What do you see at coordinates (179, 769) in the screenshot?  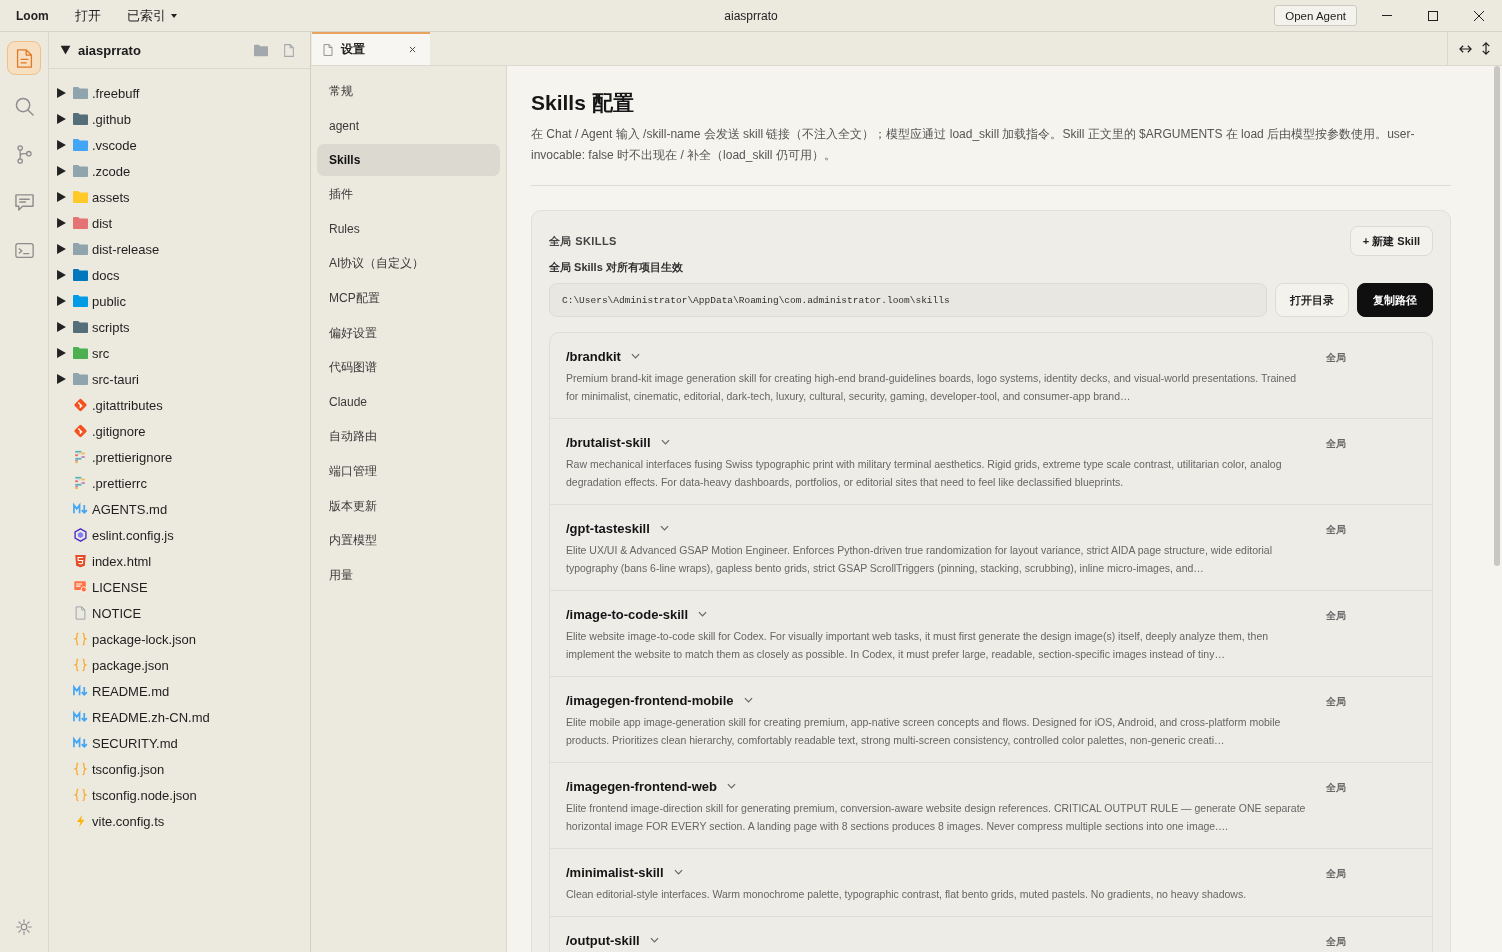 I see `tree-item: tsconfig.json` at bounding box center [179, 769].